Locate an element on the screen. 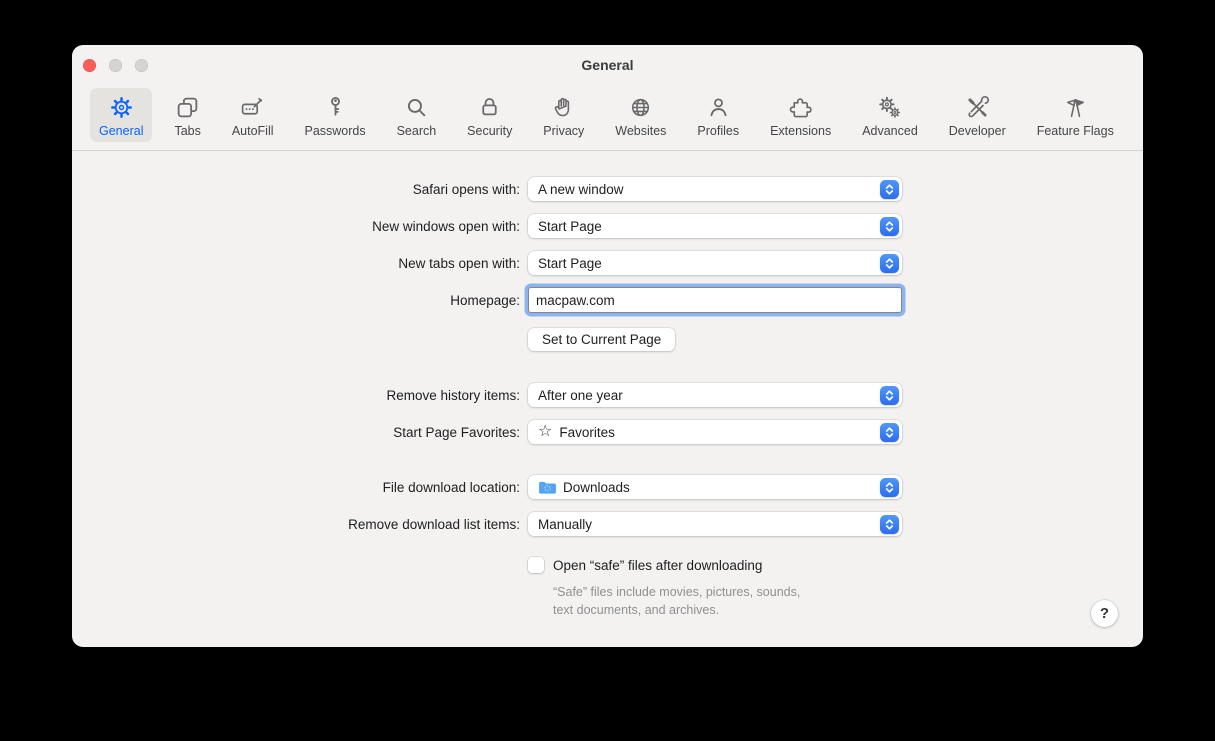  field-label: Safari opens with: is located at coordinates (466, 189).